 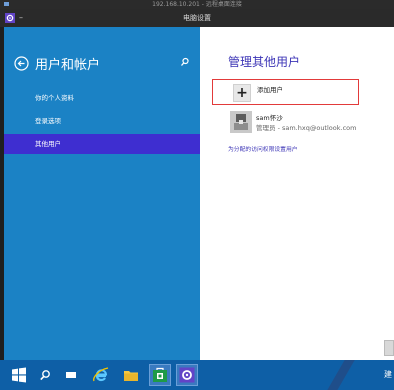 I want to click on account-name: sam怀沙, so click(x=269, y=118).